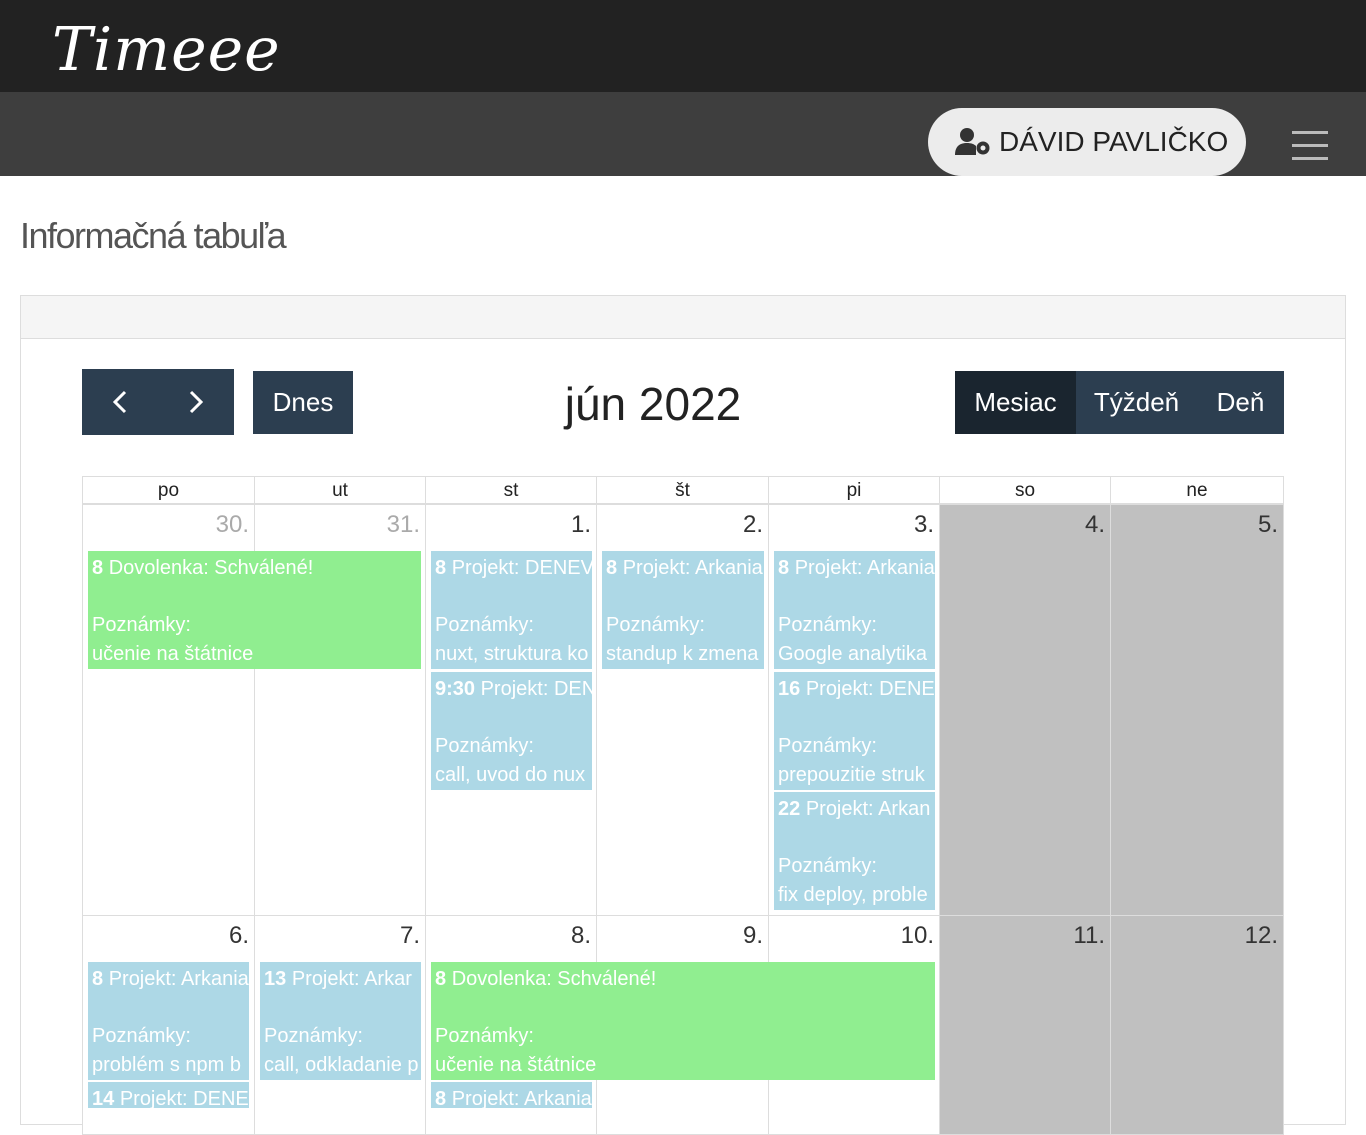  Describe the element at coordinates (923, 524) in the screenshot. I see `day-number: 3.` at that location.